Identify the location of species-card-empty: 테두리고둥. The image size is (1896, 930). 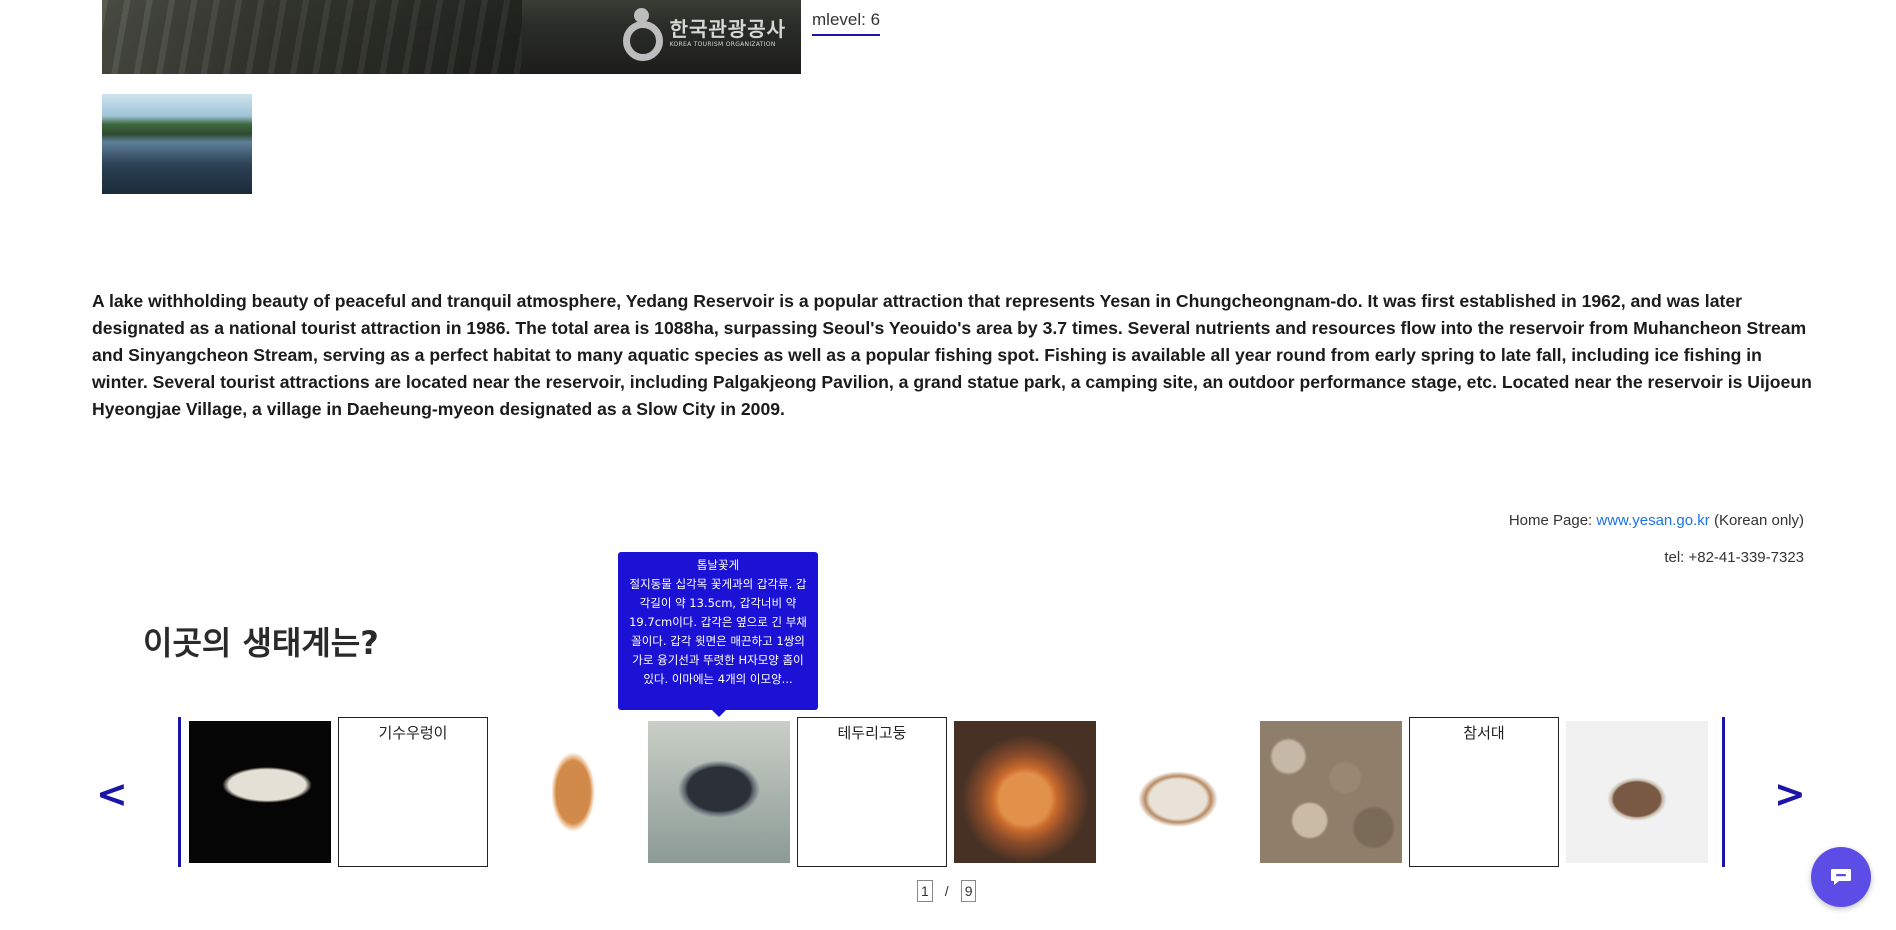
(872, 792).